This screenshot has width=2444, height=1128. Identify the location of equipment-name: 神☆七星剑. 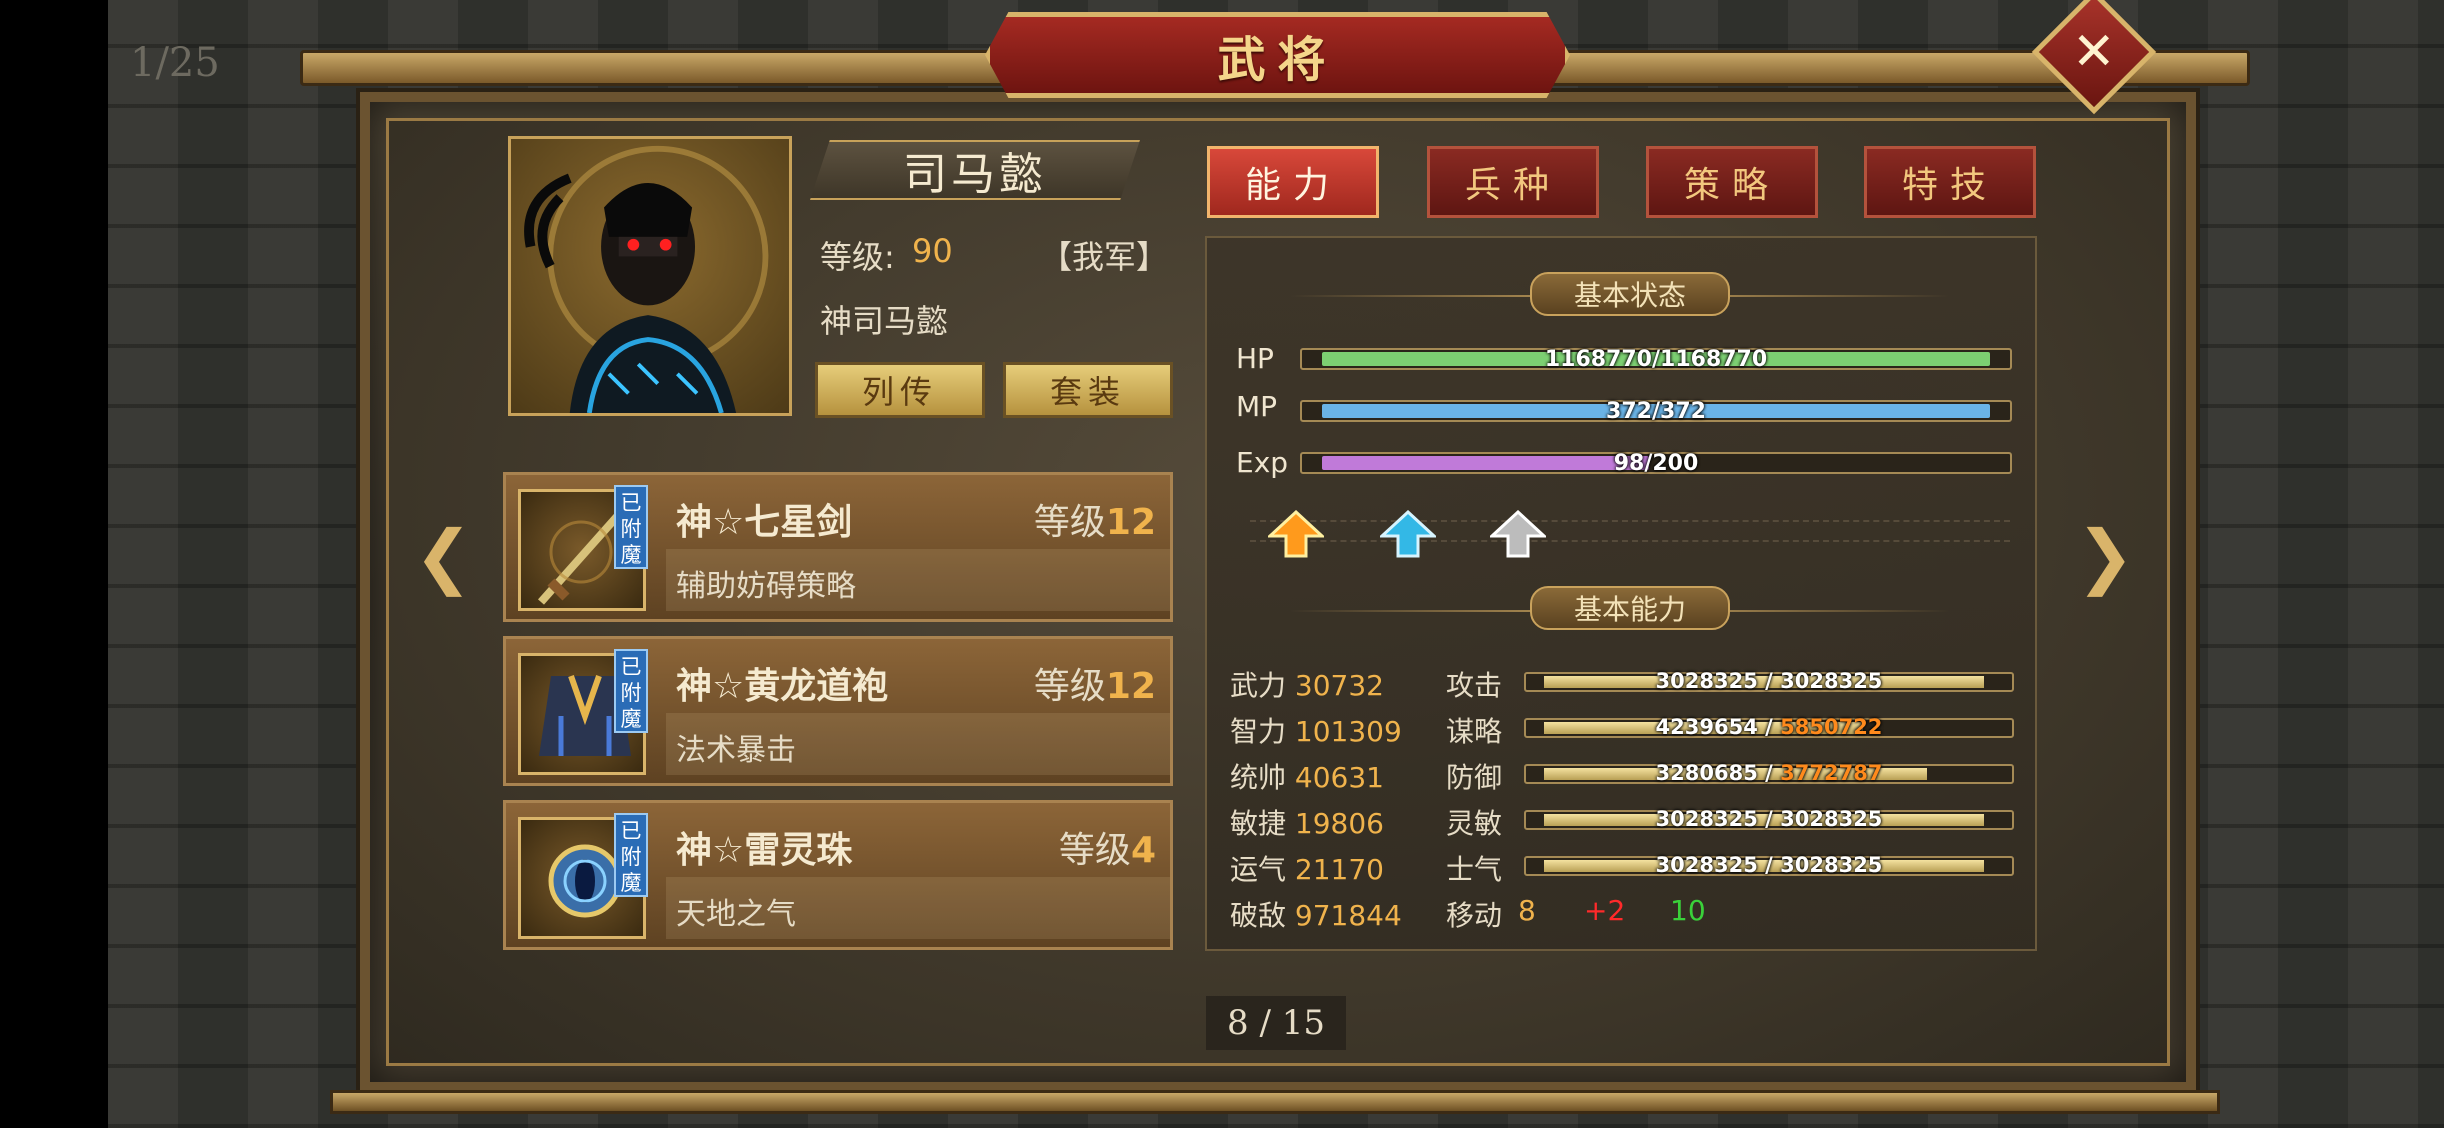
(764, 522).